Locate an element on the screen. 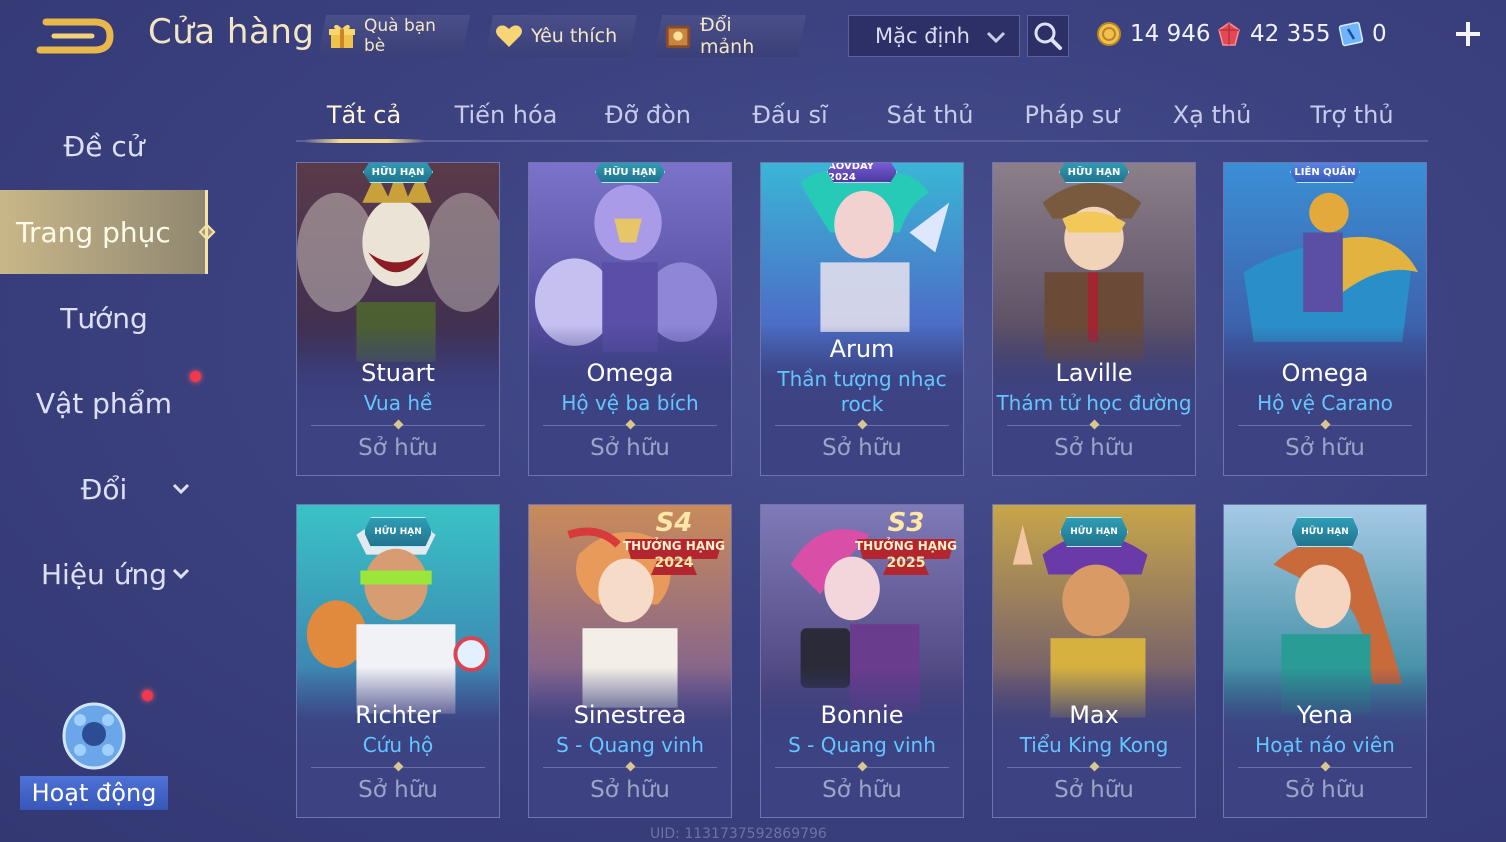 Image resolution: width=1506 pixels, height=842 pixels. sidebar-item-recommended: Đề cử is located at coordinates (104, 146).